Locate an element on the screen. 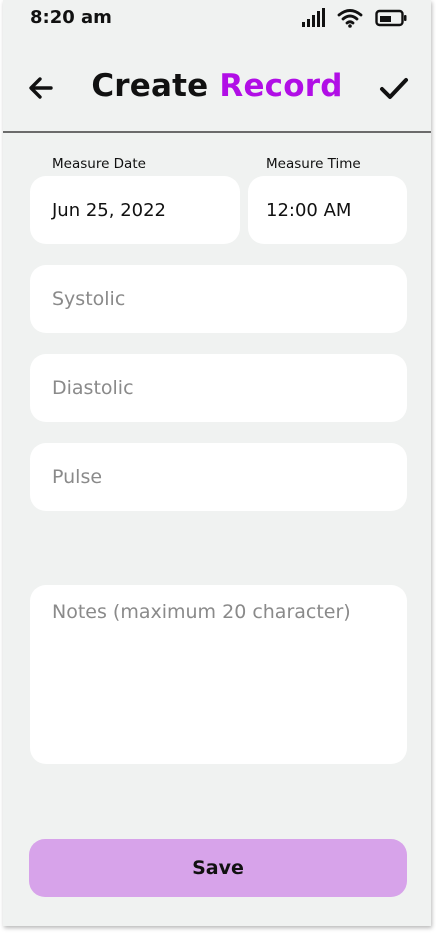 The height and width of the screenshot is (934, 436). diastolic-placeholder: Diastolic is located at coordinates (93, 388).